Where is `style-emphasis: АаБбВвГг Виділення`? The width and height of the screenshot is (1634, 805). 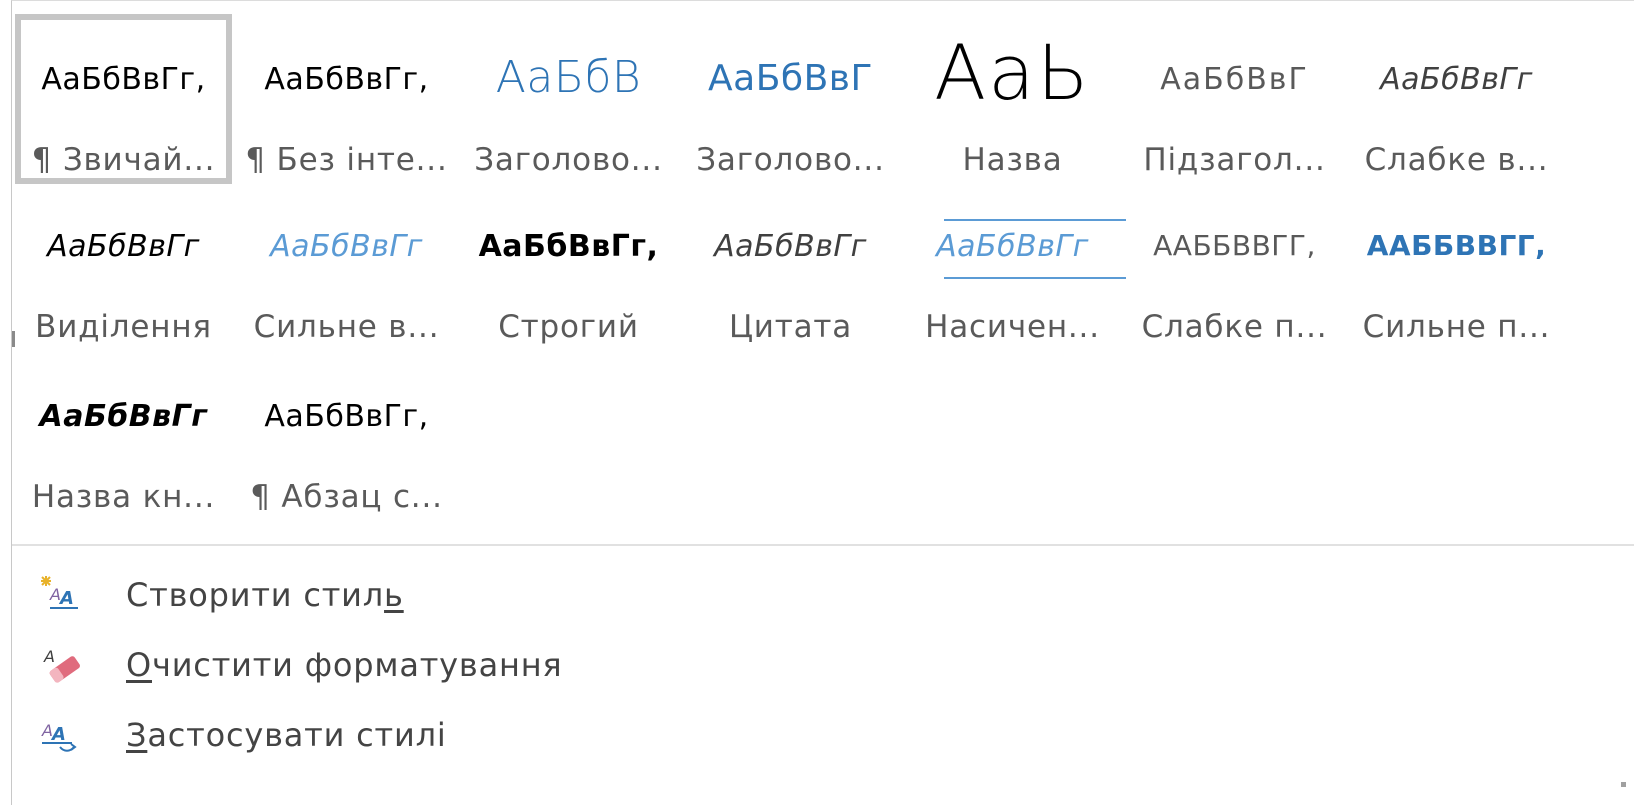
style-emphasis: АаБбВвГг Виділення is located at coordinates (123, 266).